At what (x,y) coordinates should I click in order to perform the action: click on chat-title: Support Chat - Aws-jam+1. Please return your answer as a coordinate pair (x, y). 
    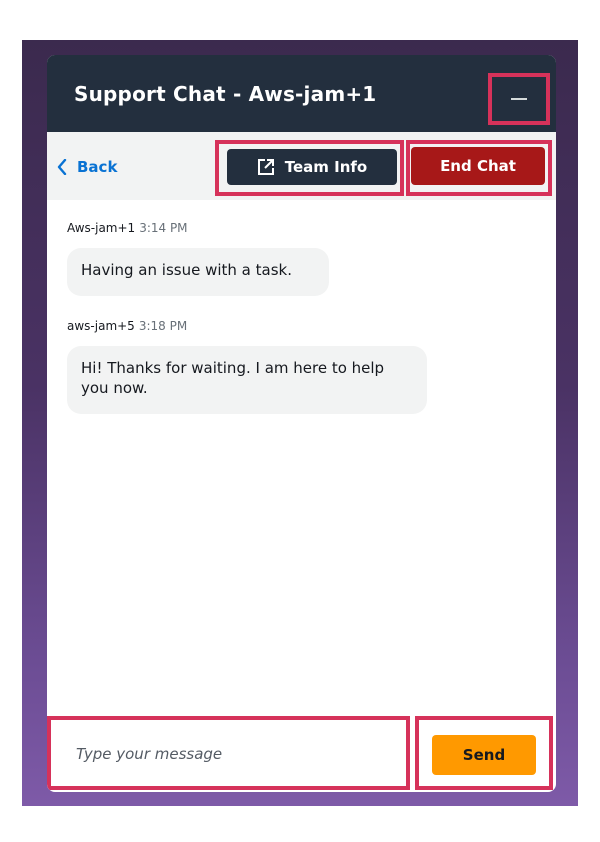
    Looking at the image, I should click on (225, 94).